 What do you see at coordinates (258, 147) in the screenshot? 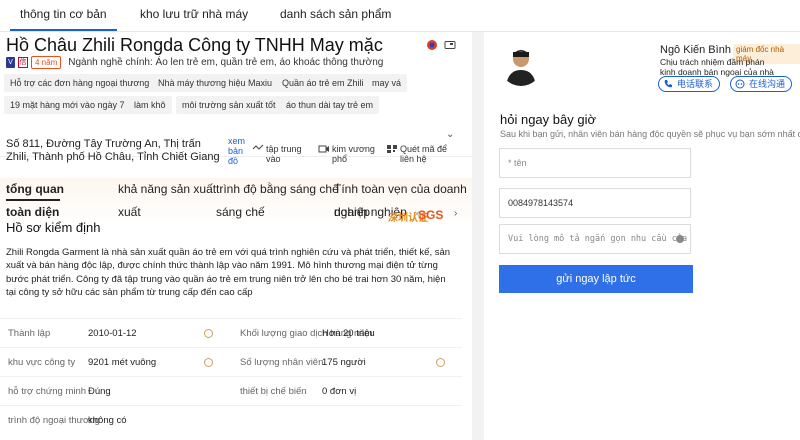
I see `focus-icon` at bounding box center [258, 147].